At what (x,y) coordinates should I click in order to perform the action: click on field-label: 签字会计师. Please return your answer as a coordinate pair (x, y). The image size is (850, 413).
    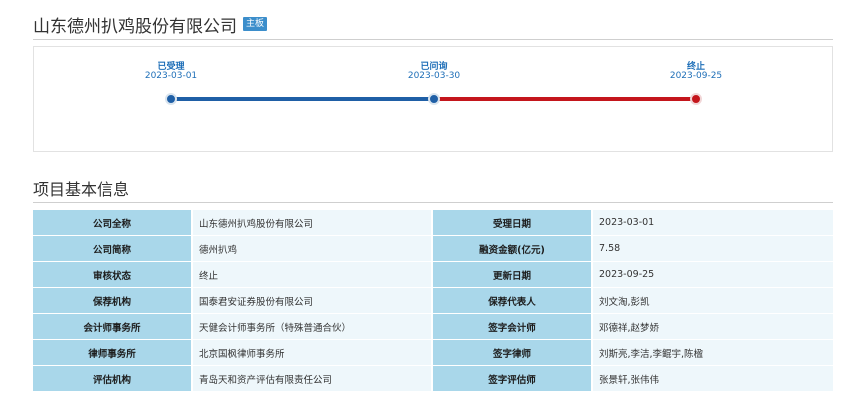
    Looking at the image, I should click on (513, 326).